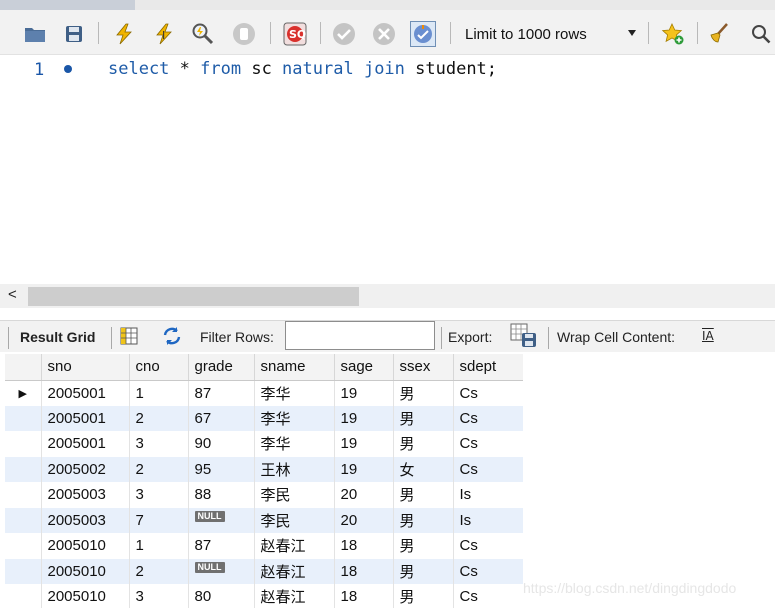 Image resolution: width=775 pixels, height=608 pixels. Describe the element at coordinates (488, 367) in the screenshot. I see `column-header: sdept` at that location.